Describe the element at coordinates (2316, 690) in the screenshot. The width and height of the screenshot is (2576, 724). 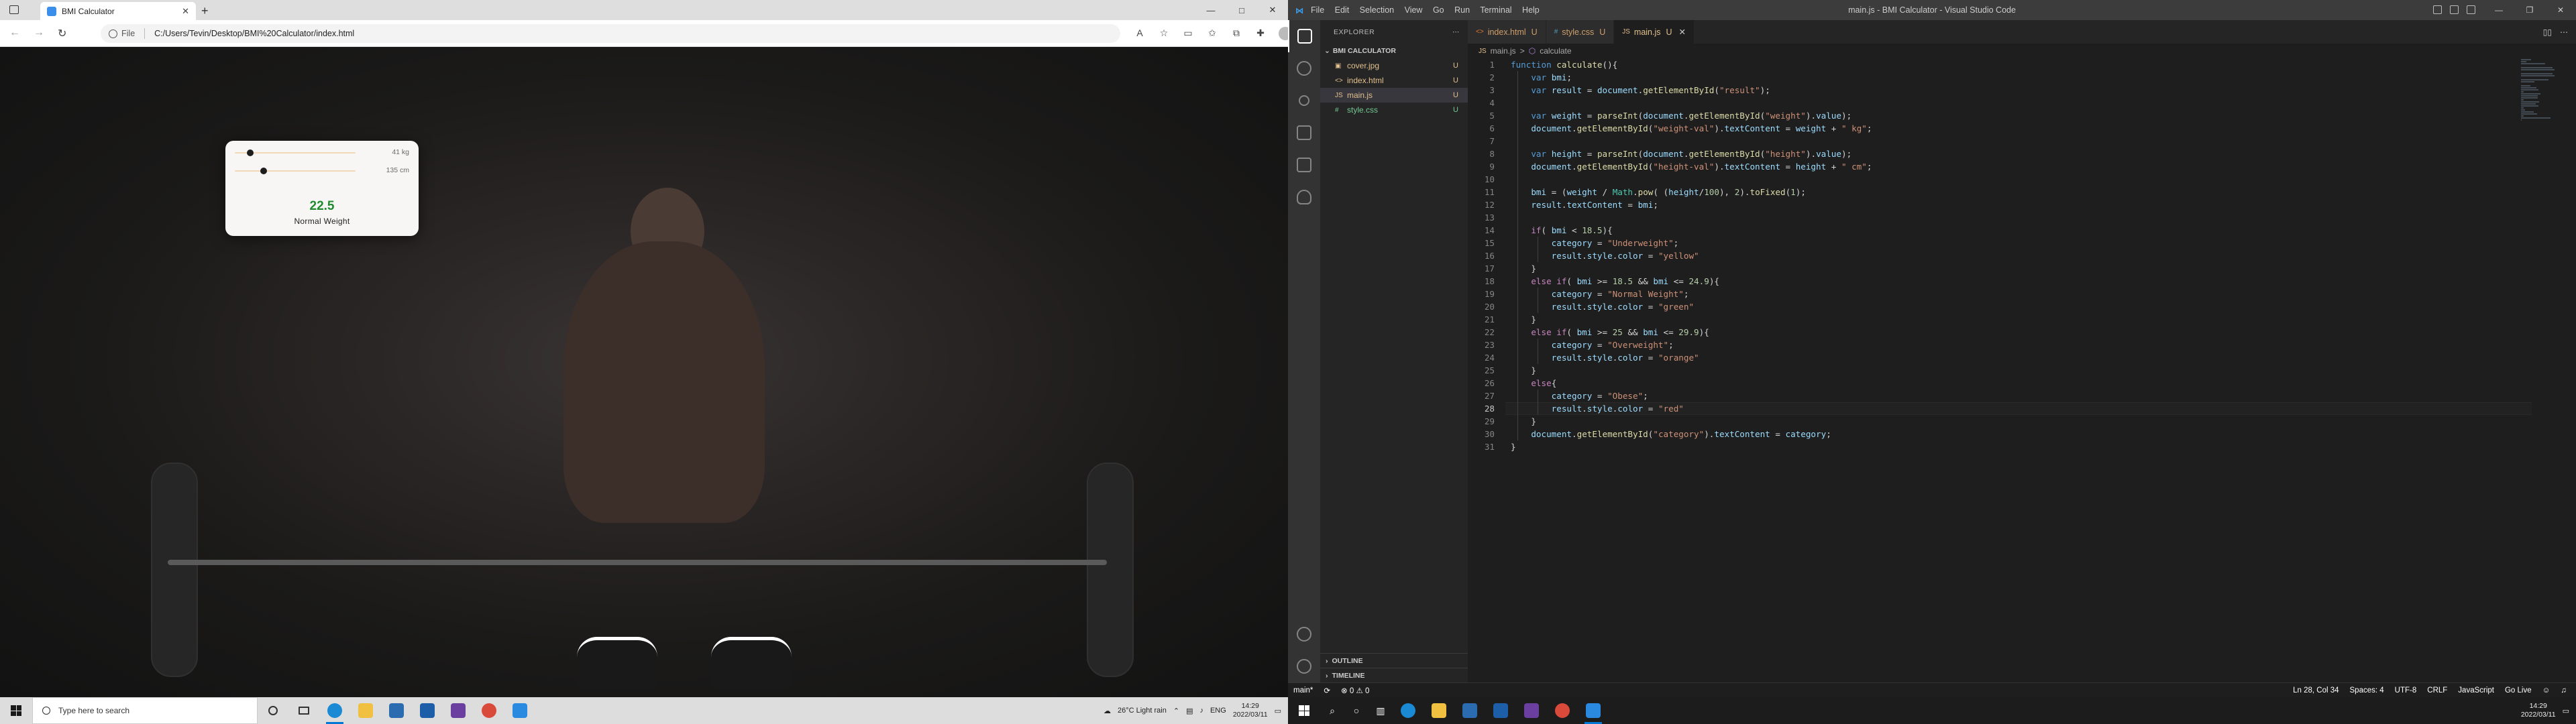
I see `cursor-position: Ln 28, Col 34` at that location.